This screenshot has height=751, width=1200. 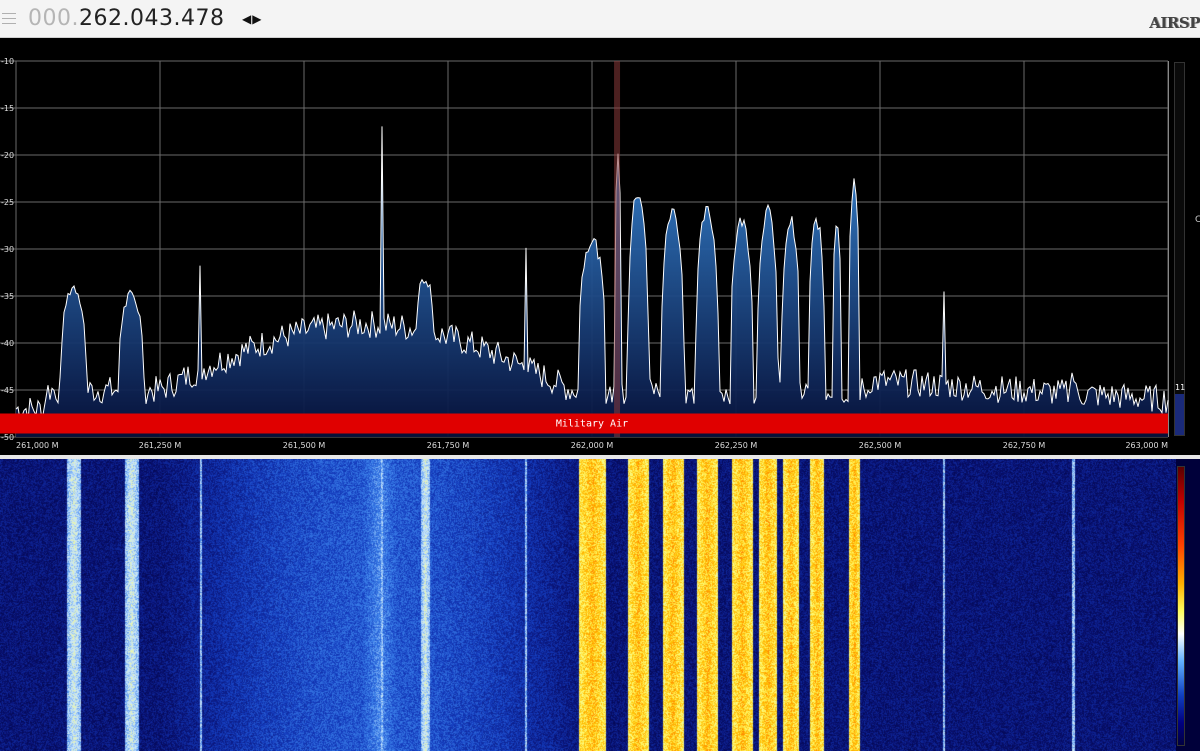 What do you see at coordinates (160, 445) in the screenshot?
I see `x-tick-label: 261,250 M` at bounding box center [160, 445].